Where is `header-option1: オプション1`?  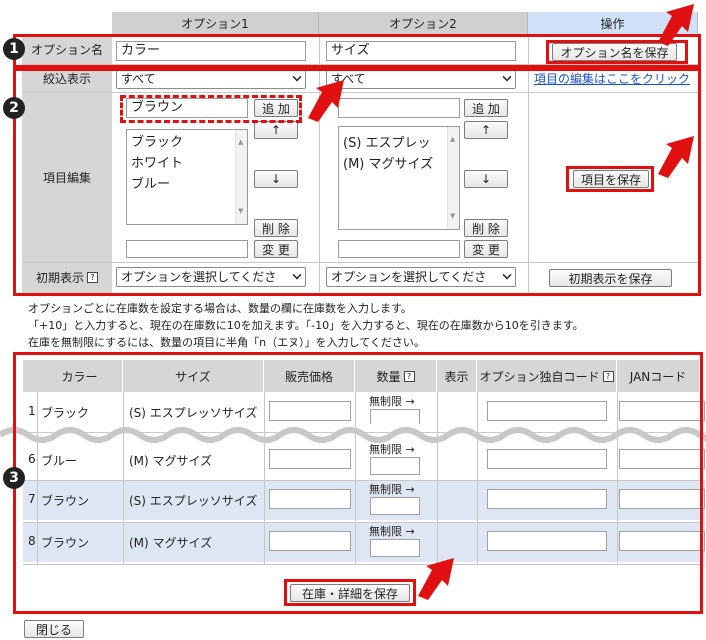 header-option1: オプション1 is located at coordinates (215, 23).